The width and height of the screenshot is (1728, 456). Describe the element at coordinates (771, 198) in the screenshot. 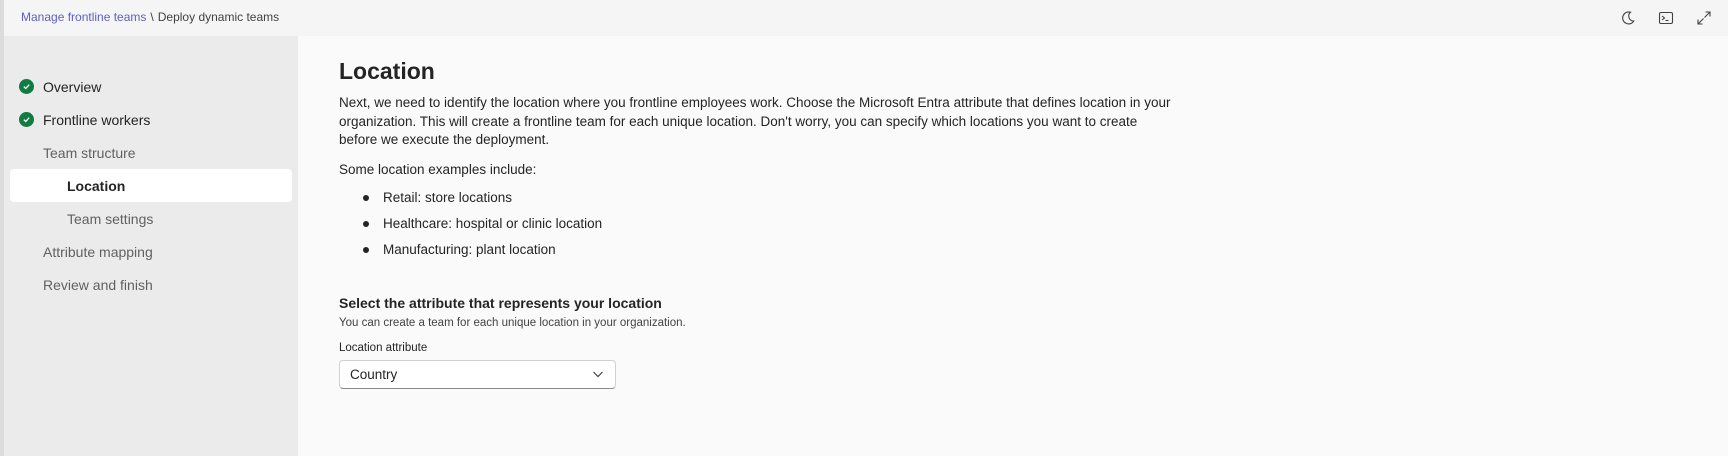

I see `list-item: Retail: store locations` at that location.